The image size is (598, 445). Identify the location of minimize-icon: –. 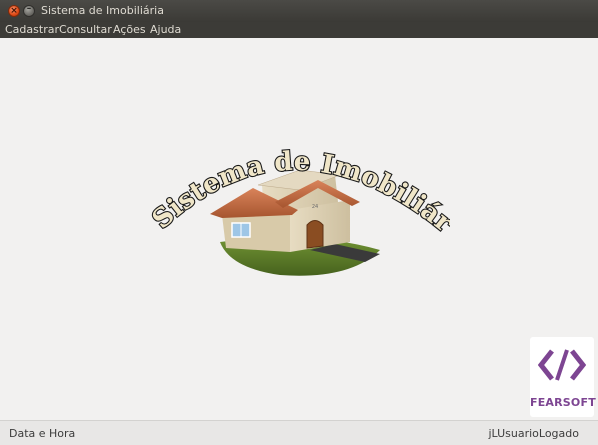
(29, 9).